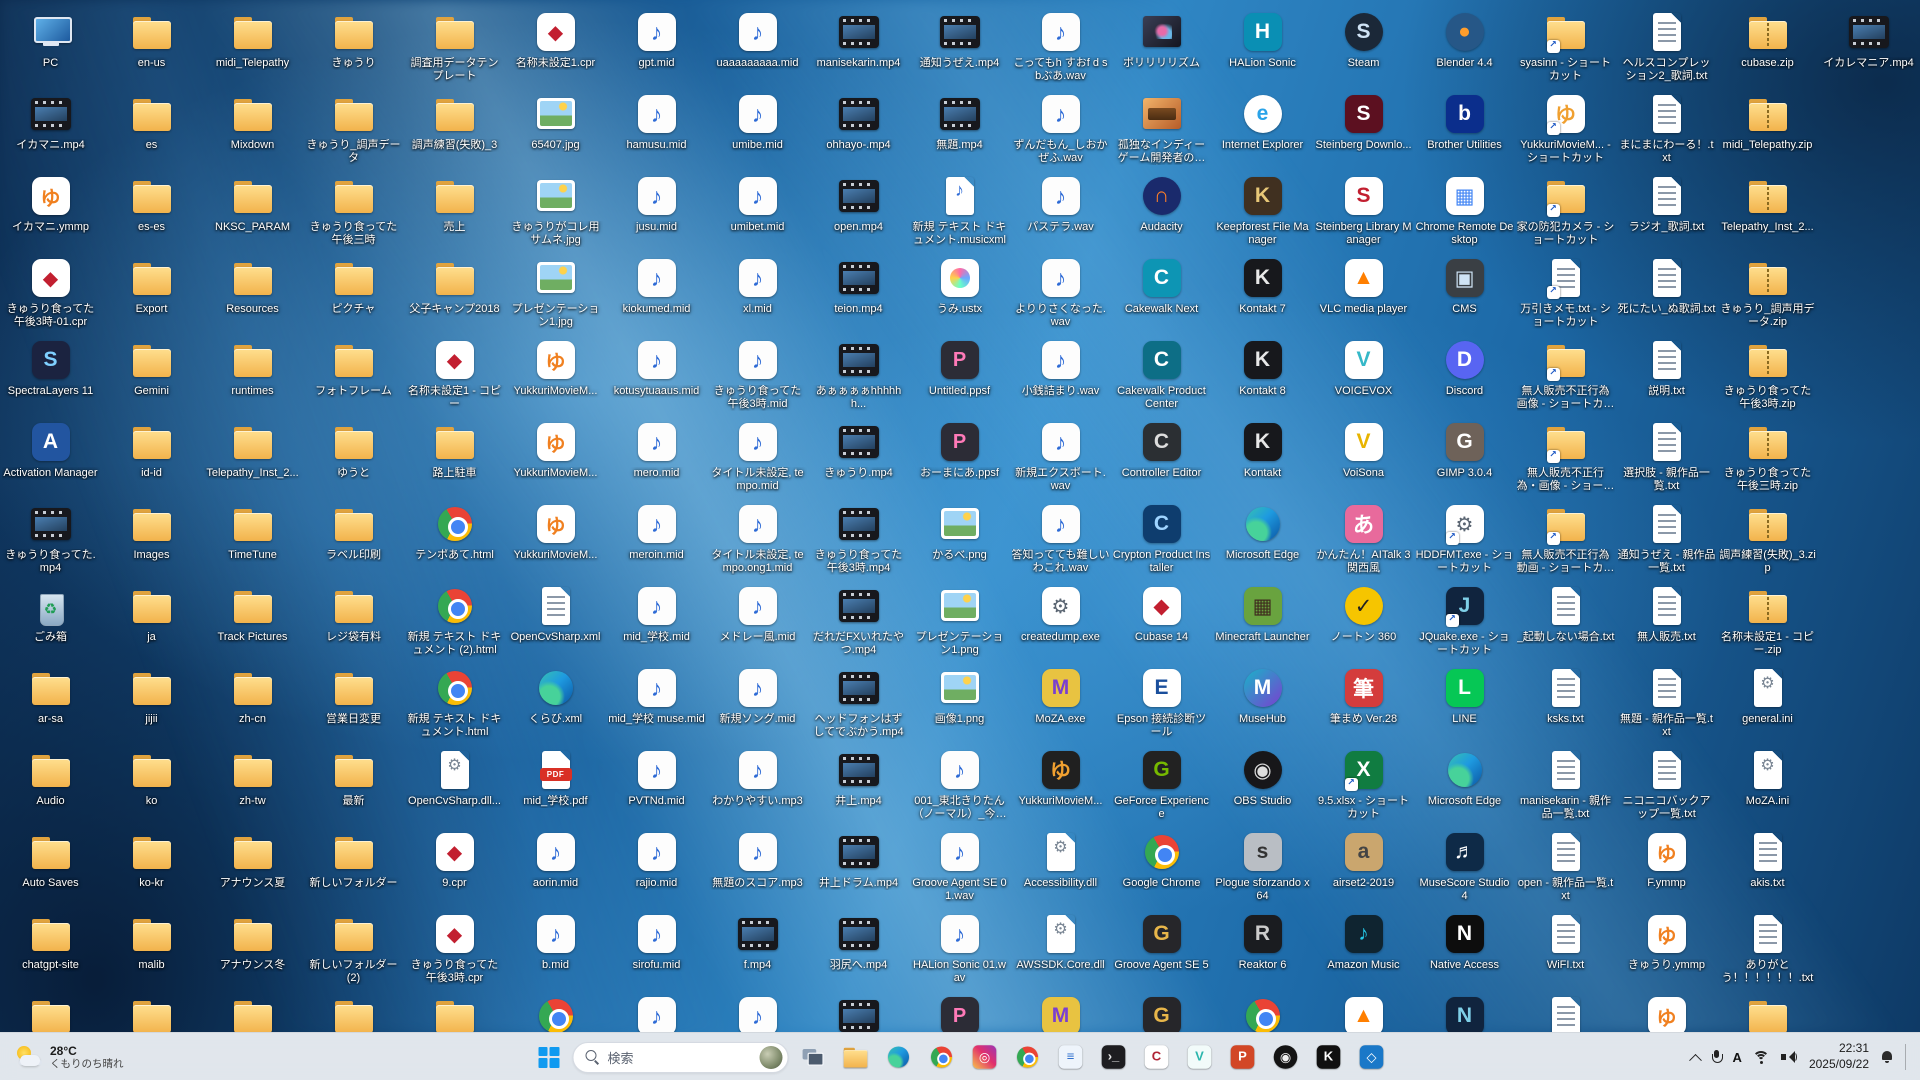 Image resolution: width=1920 pixels, height=1080 pixels. I want to click on taskbar-cubase-button: C, so click(1157, 1057).